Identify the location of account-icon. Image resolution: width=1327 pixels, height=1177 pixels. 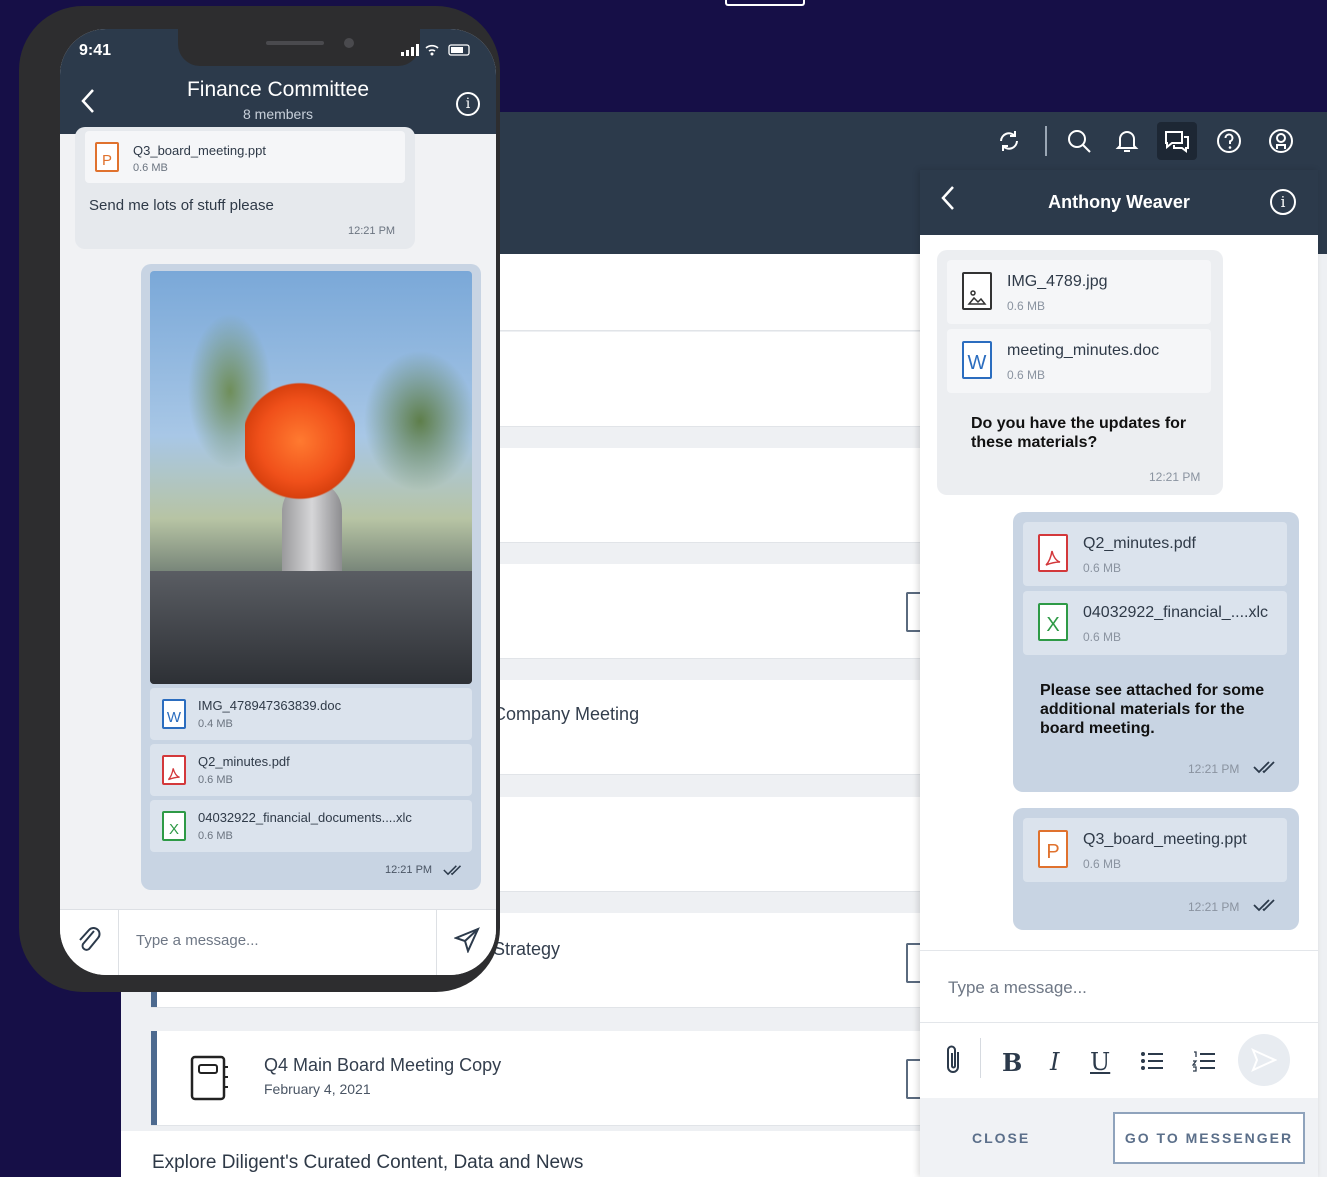
(1281, 141).